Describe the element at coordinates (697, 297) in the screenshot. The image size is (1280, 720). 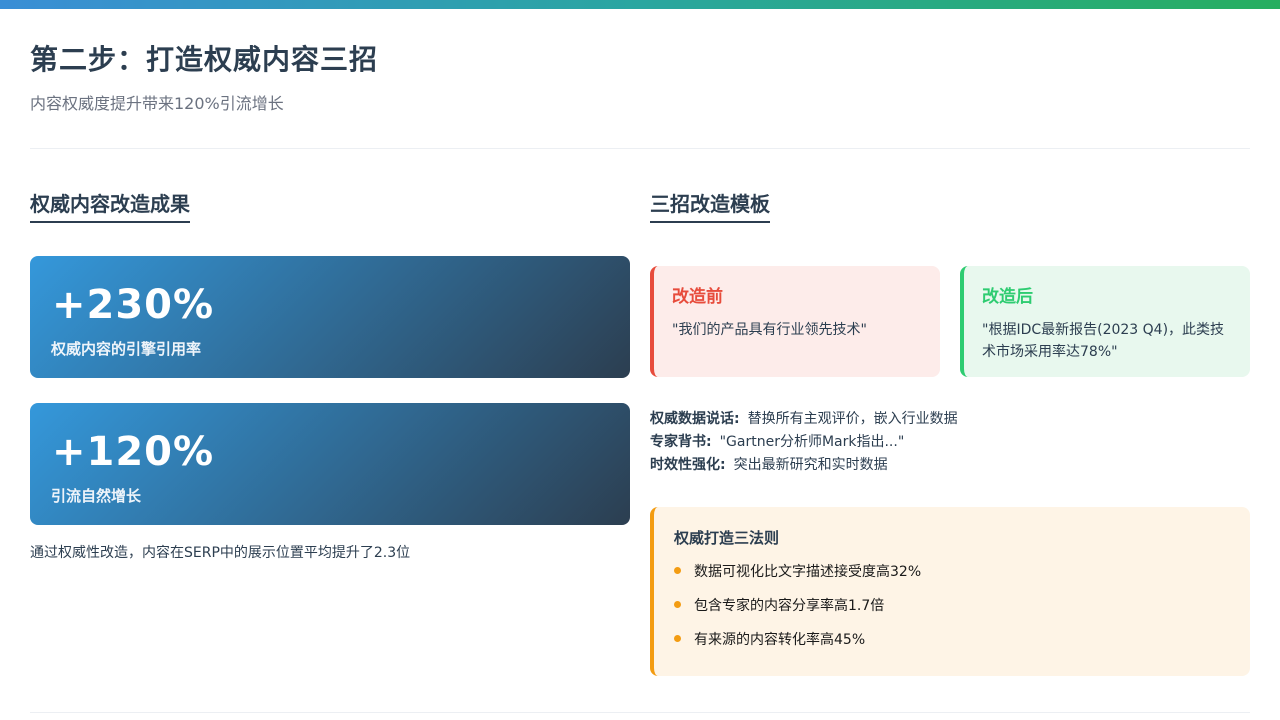
I see `before-title: 改造前` at that location.